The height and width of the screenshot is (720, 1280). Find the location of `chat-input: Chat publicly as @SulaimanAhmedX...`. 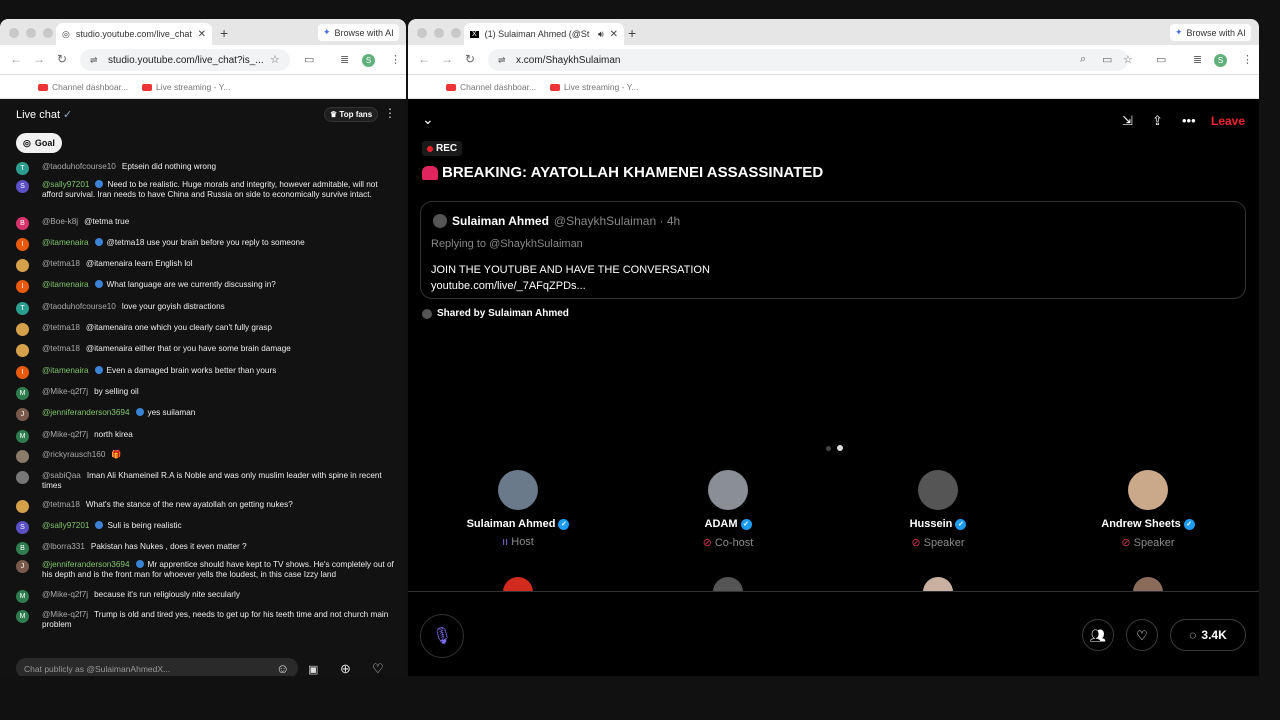

chat-input: Chat publicly as @SulaimanAhmedX... is located at coordinates (157, 667).